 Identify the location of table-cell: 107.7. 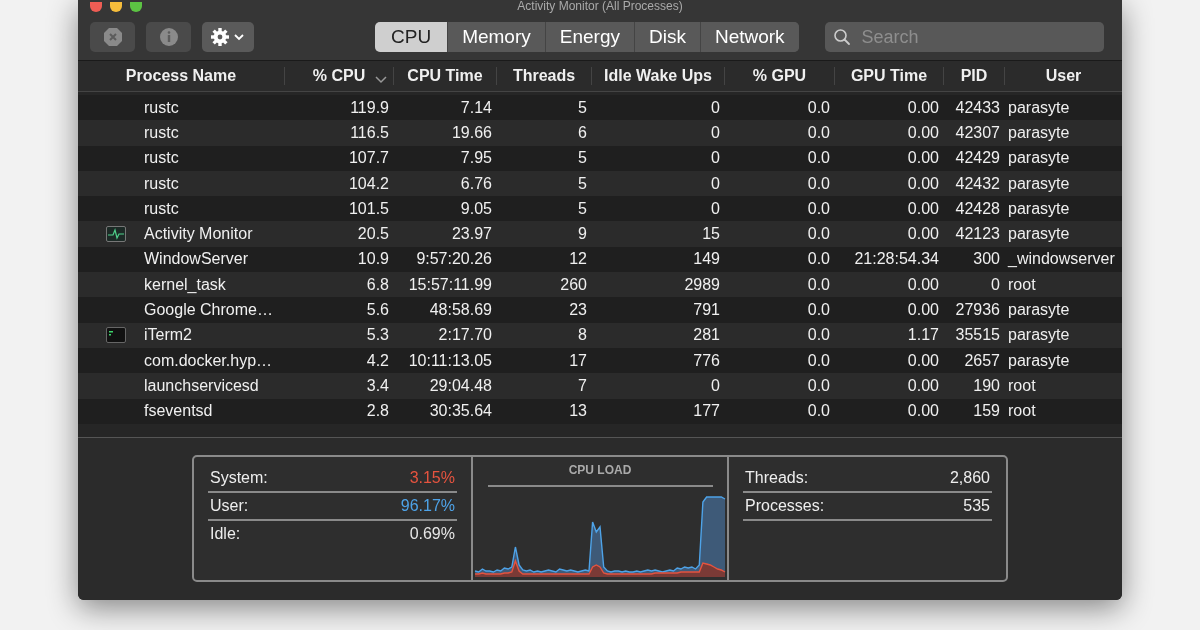
(368, 158).